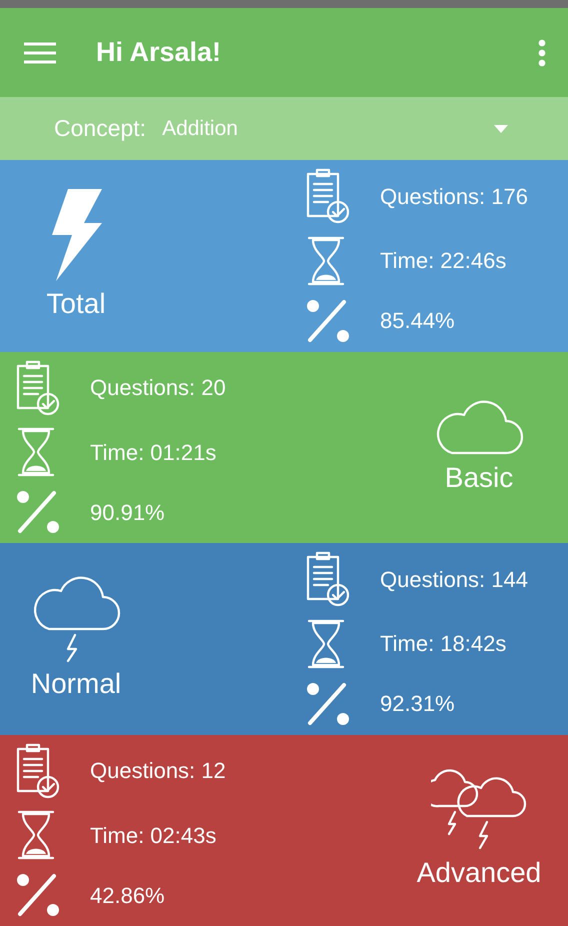 This screenshot has width=568, height=926. Describe the element at coordinates (501, 128) in the screenshot. I see `dropdown-caret-icon` at that location.